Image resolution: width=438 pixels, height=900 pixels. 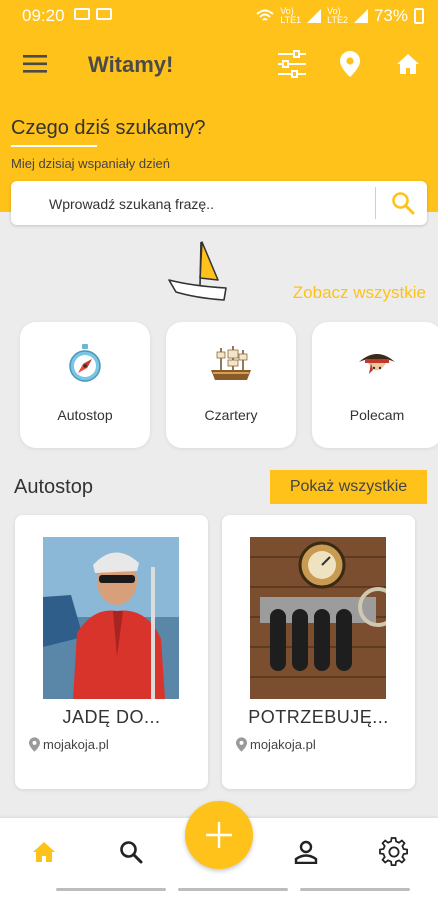 I want to click on plus-icon, so click(x=219, y=835).